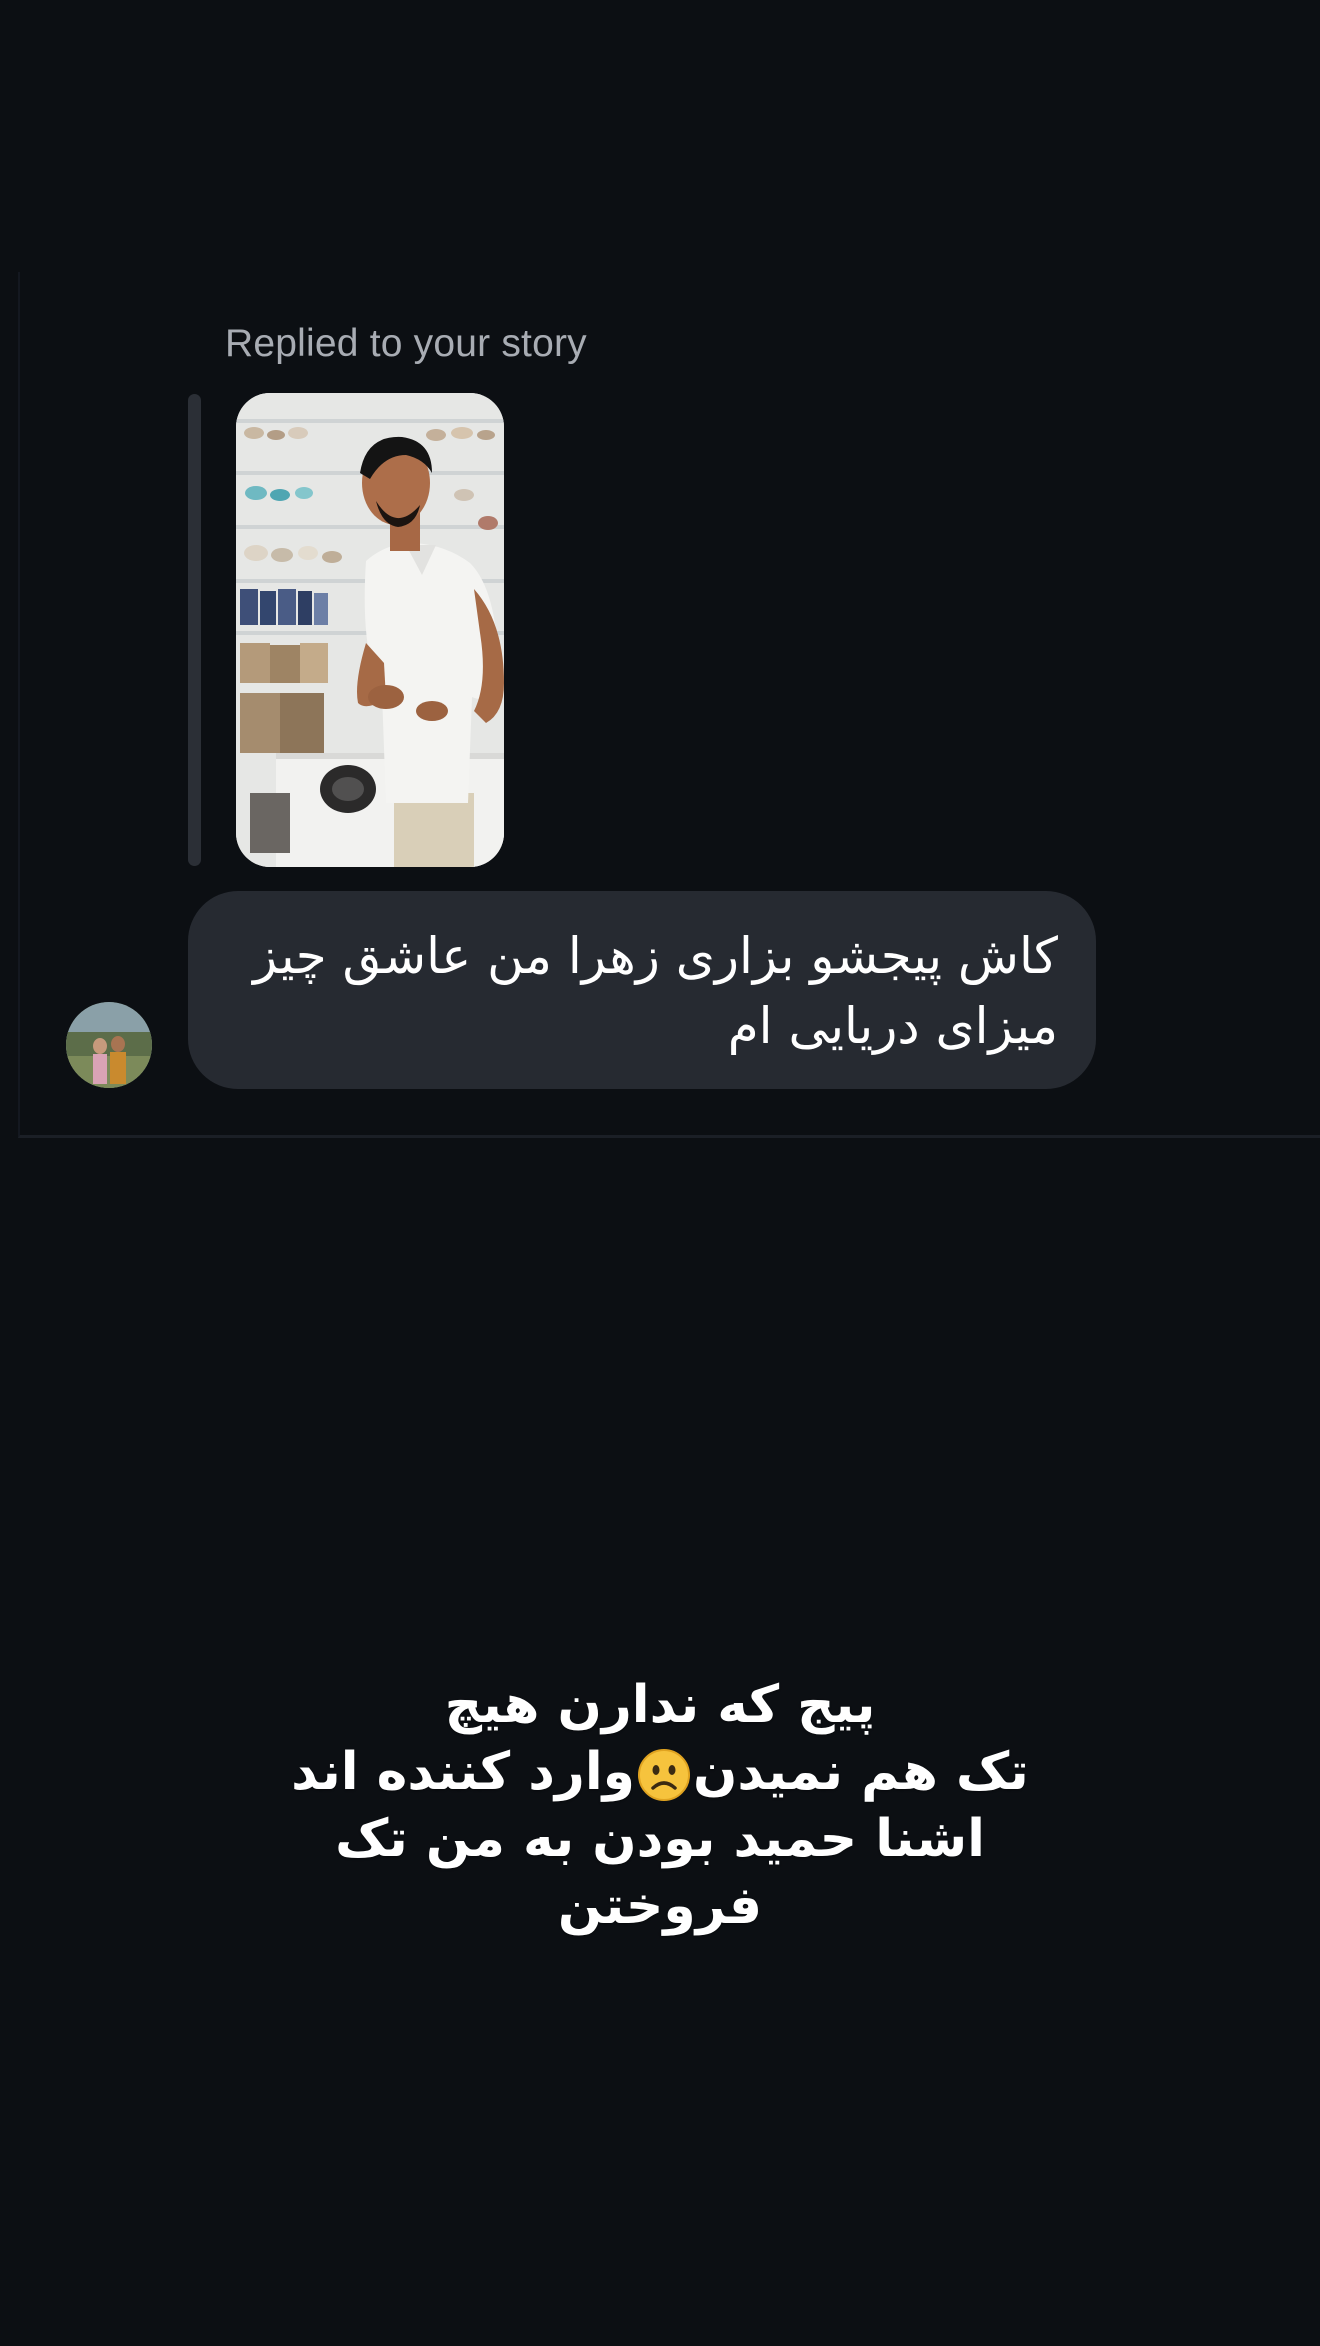  I want to click on story-thumbnail, so click(370, 630).